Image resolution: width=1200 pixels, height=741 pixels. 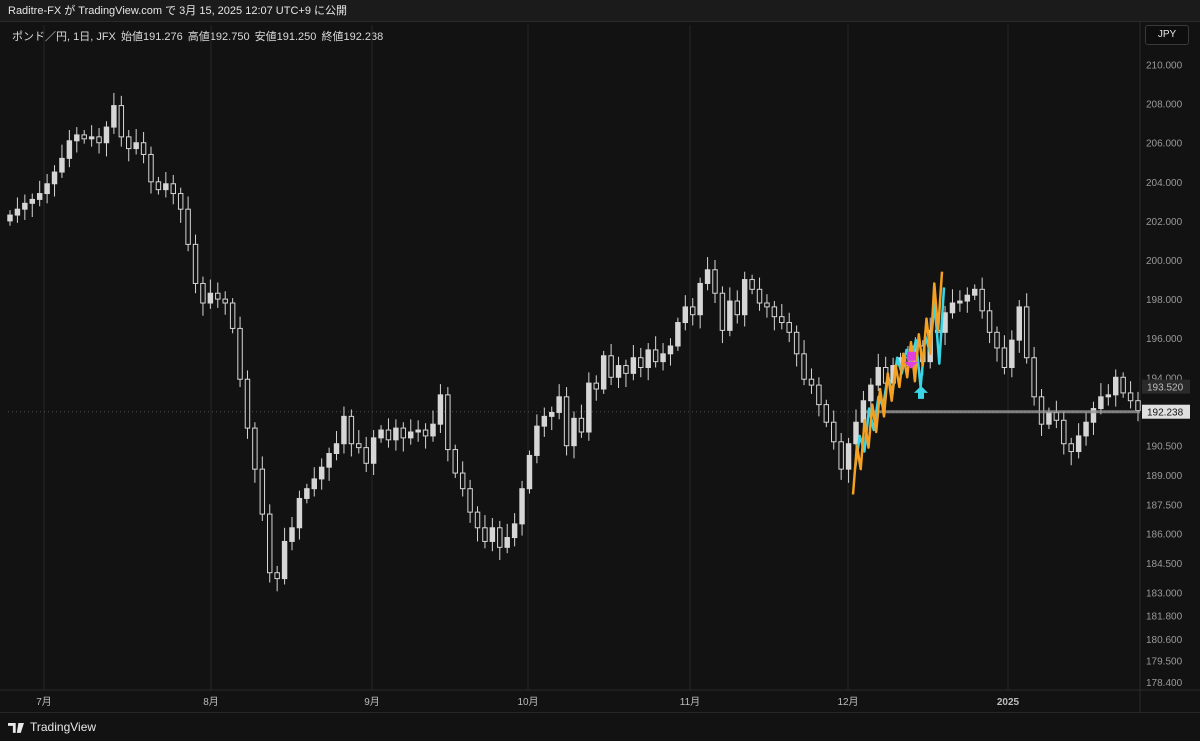 I want to click on price-tick-label: 210.000, so click(x=1164, y=66).